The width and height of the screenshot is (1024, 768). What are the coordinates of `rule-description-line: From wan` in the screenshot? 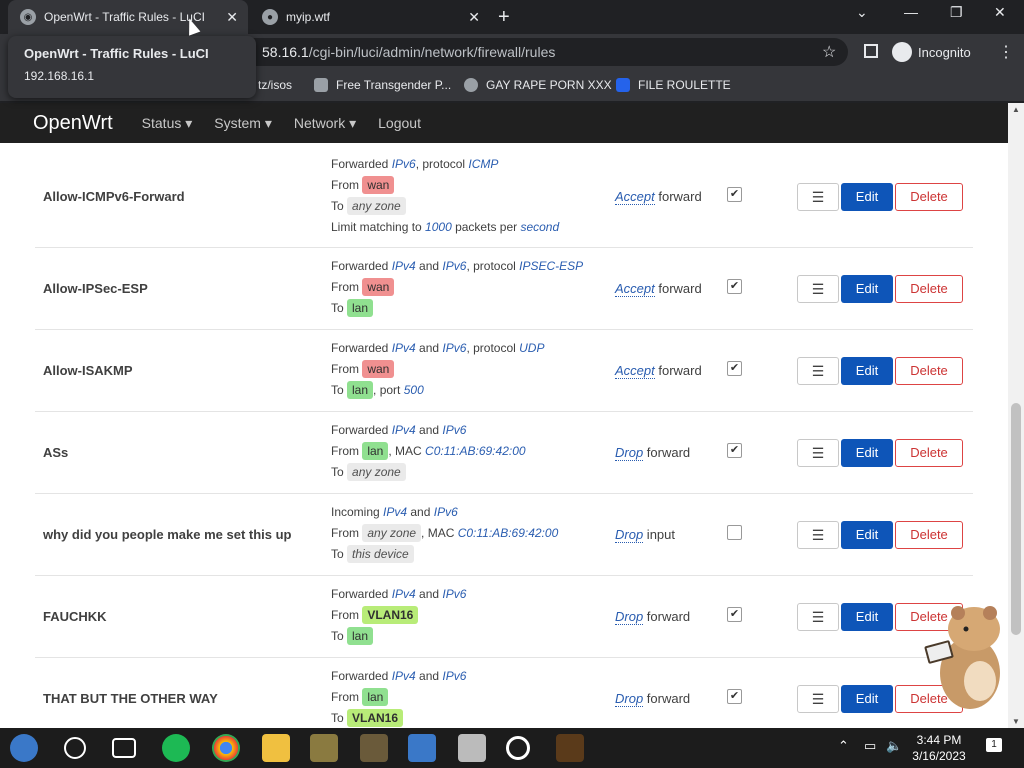 It's located at (437, 369).